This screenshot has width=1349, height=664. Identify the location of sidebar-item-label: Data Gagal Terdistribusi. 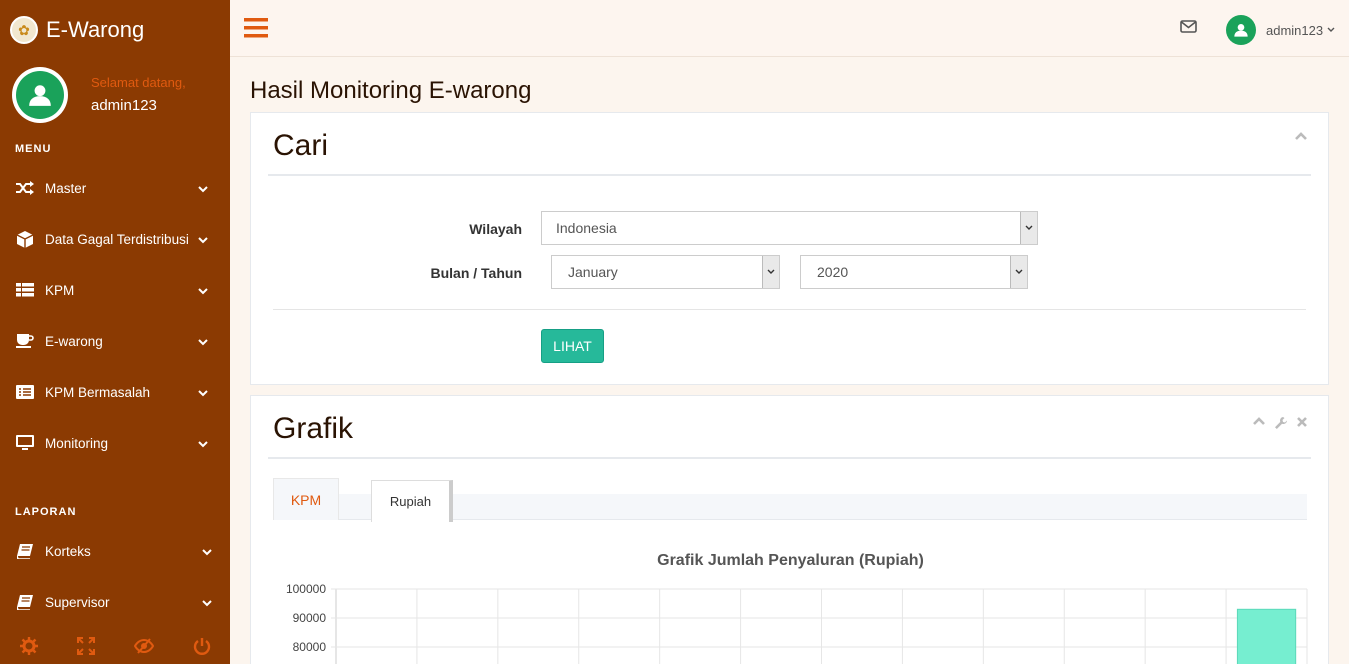
(117, 239).